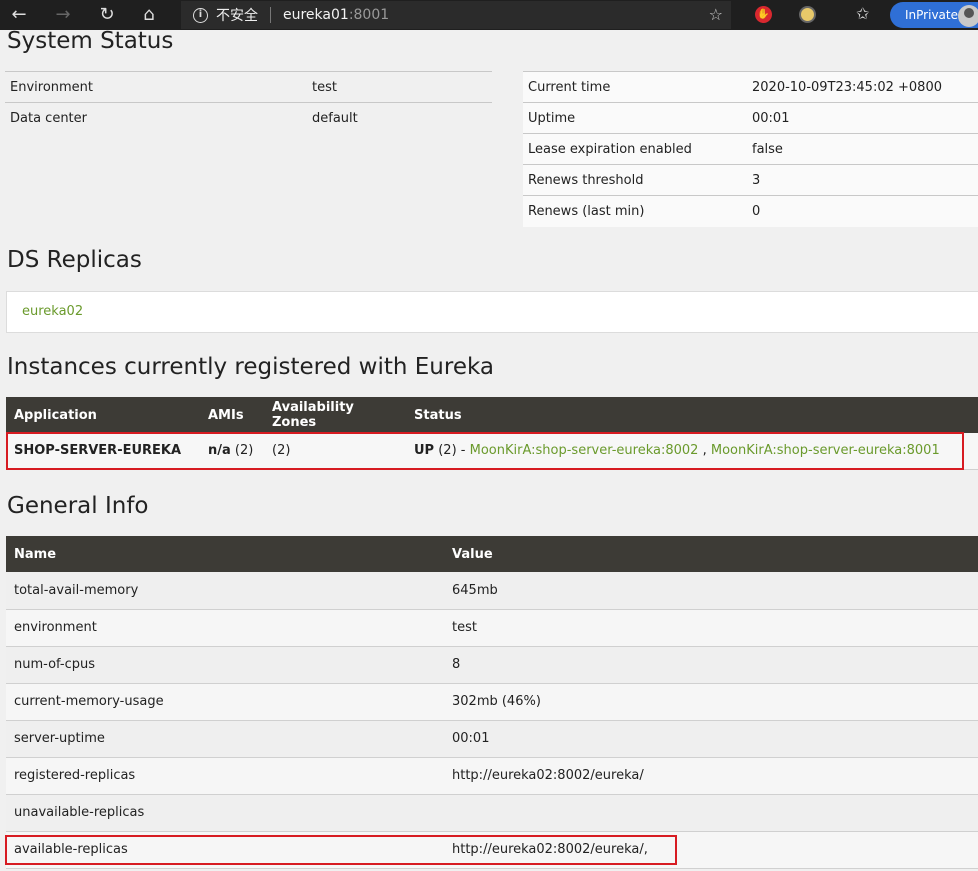 This screenshot has width=978, height=871. Describe the element at coordinates (711, 554) in the screenshot. I see `column-header: Value` at that location.